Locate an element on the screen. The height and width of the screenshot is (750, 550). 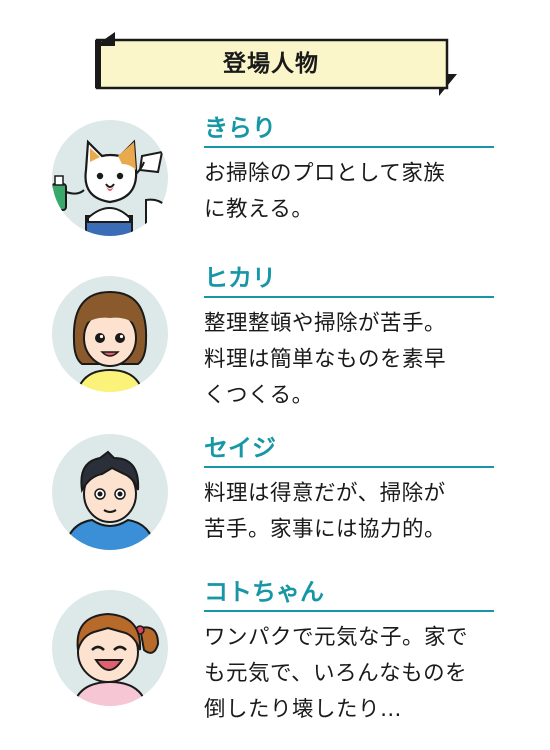
character-info: きらり お掃除のプロとして家族 に教える。 is located at coordinates (349, 170).